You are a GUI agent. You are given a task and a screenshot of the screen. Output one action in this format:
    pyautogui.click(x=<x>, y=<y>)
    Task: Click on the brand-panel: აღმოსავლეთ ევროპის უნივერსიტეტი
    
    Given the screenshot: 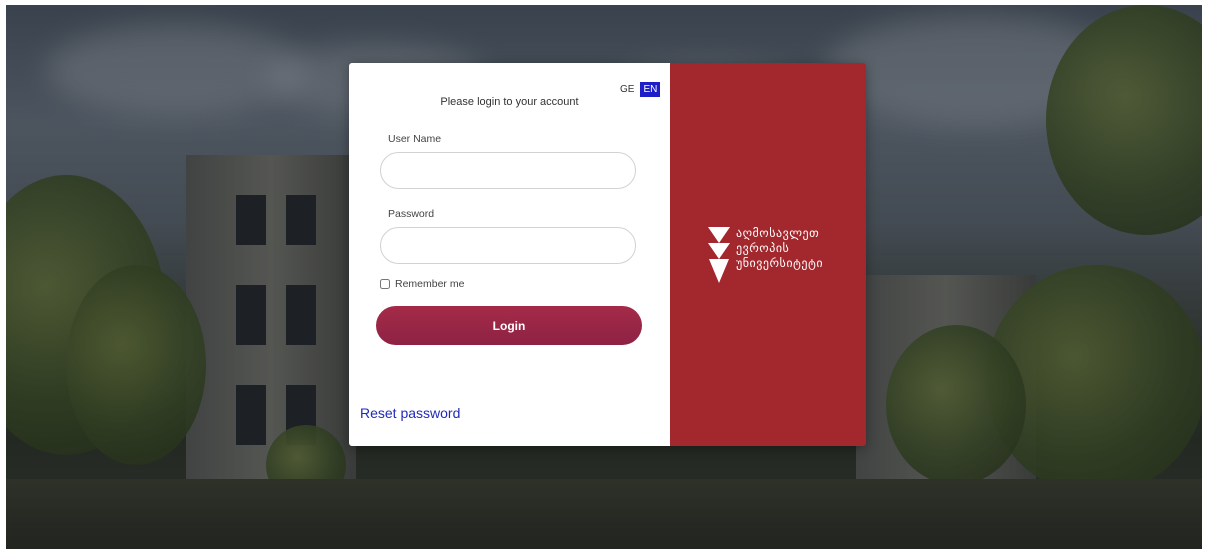 What is the action you would take?
    pyautogui.click(x=768, y=254)
    